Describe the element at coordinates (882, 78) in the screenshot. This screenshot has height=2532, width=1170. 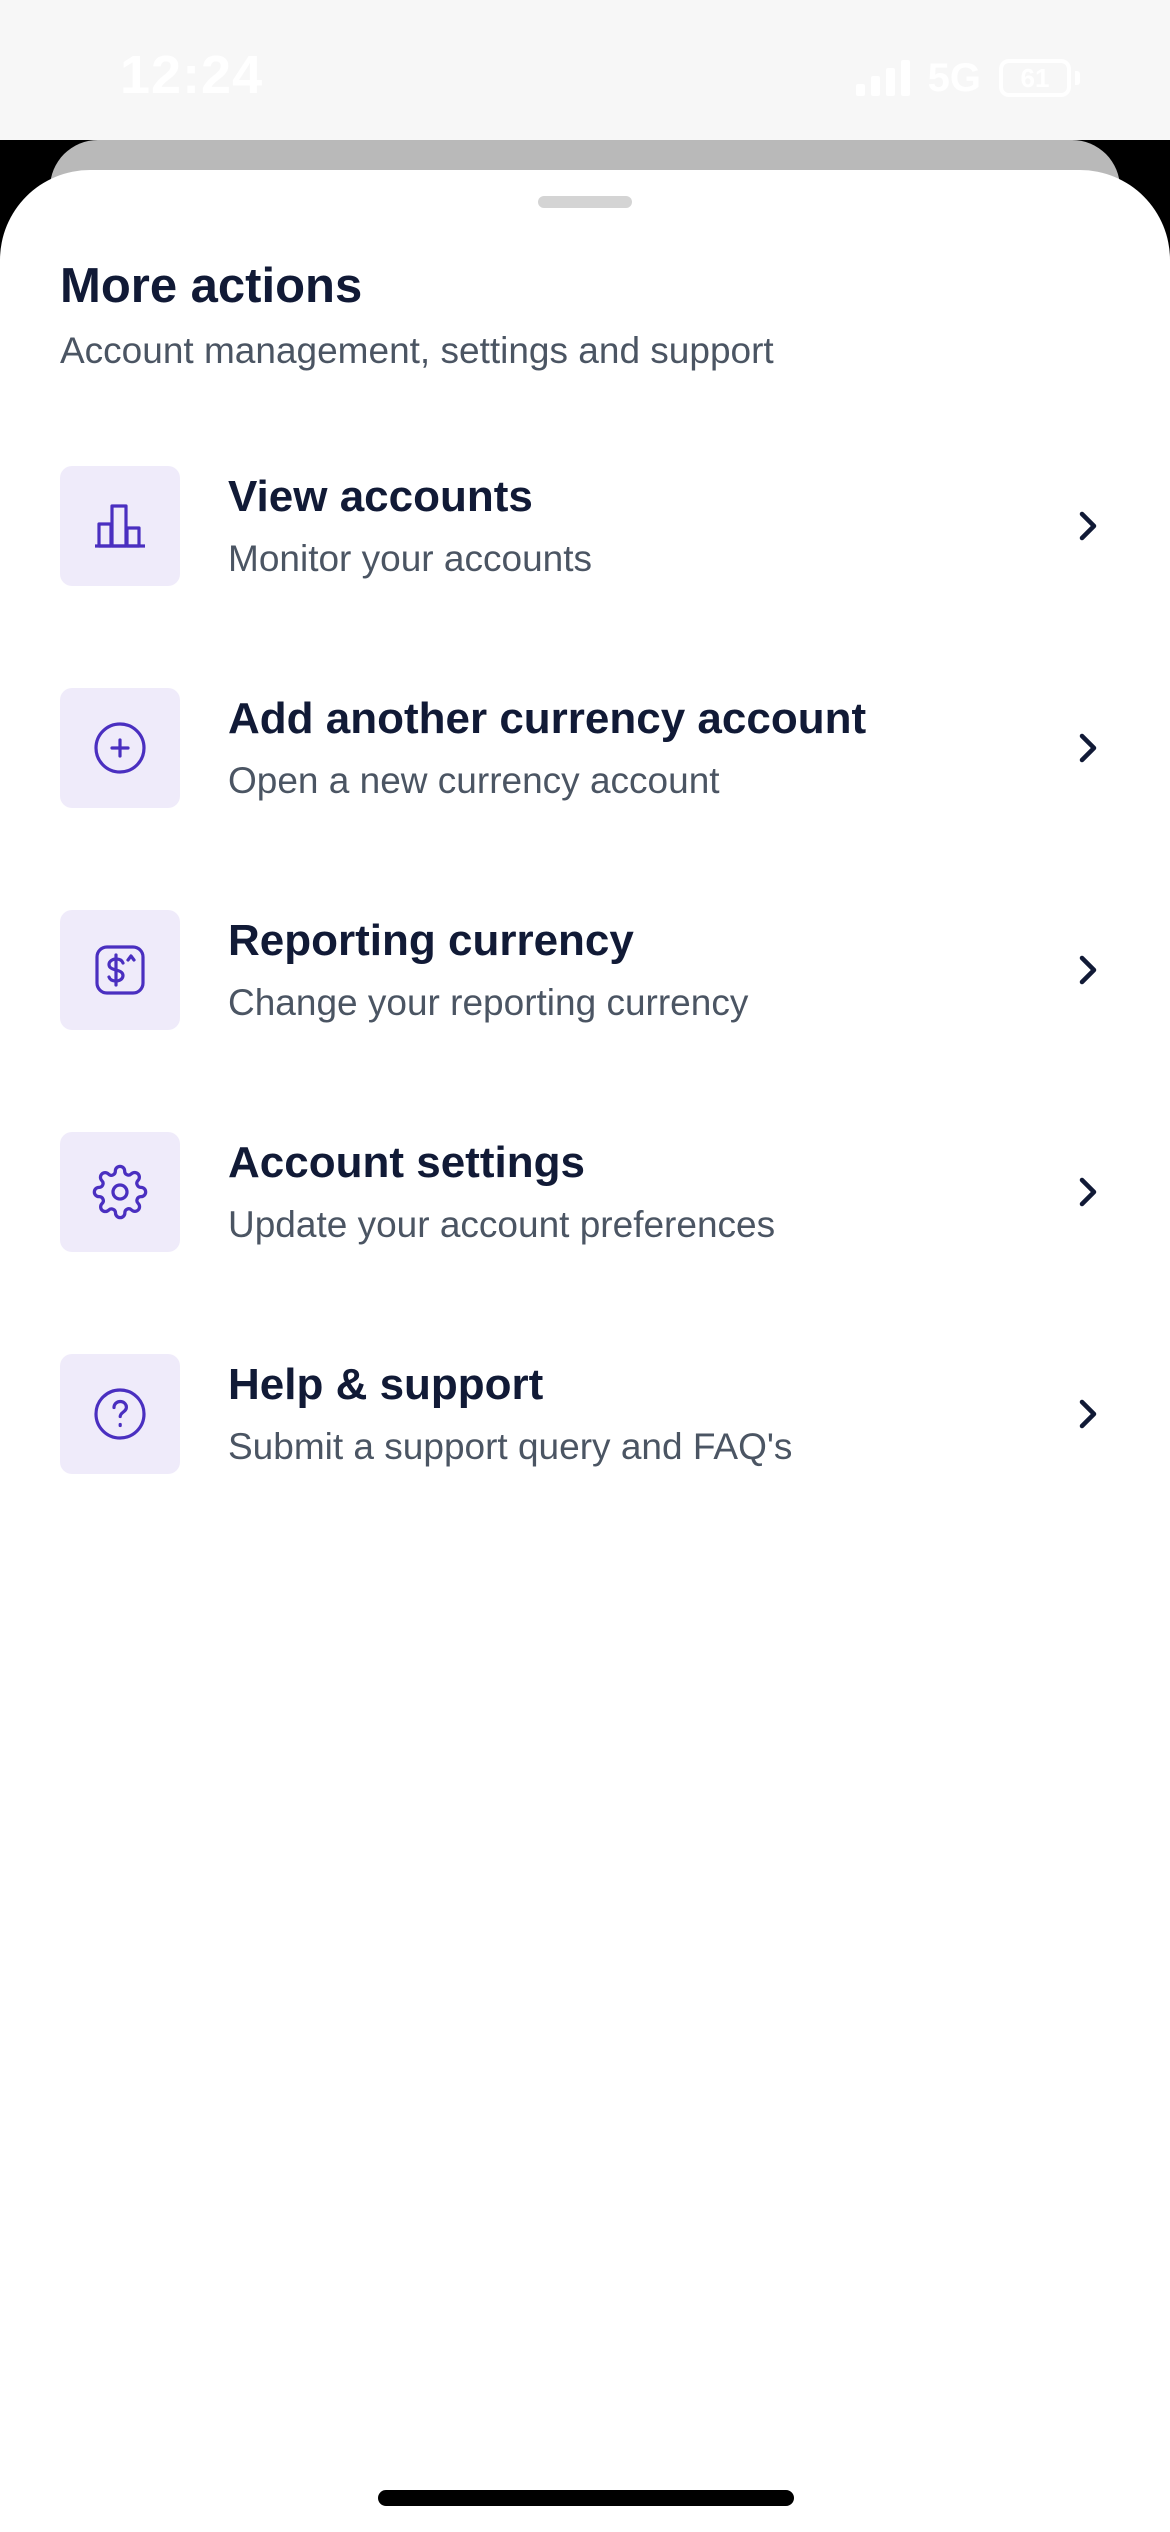
I see `signal-icon` at that location.